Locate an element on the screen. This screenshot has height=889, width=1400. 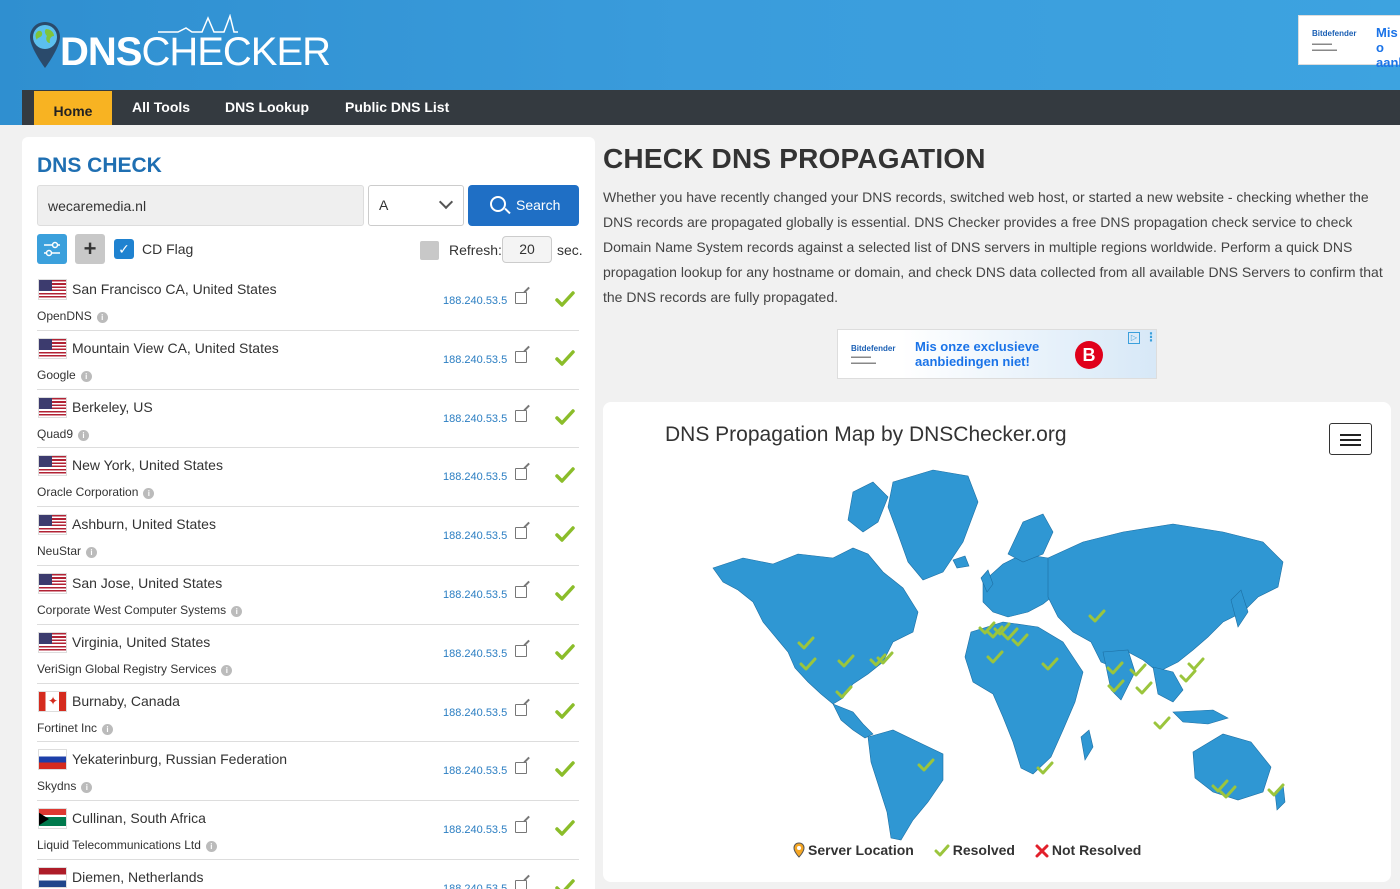
server-location: Burnaby, Canada is located at coordinates (126, 700).